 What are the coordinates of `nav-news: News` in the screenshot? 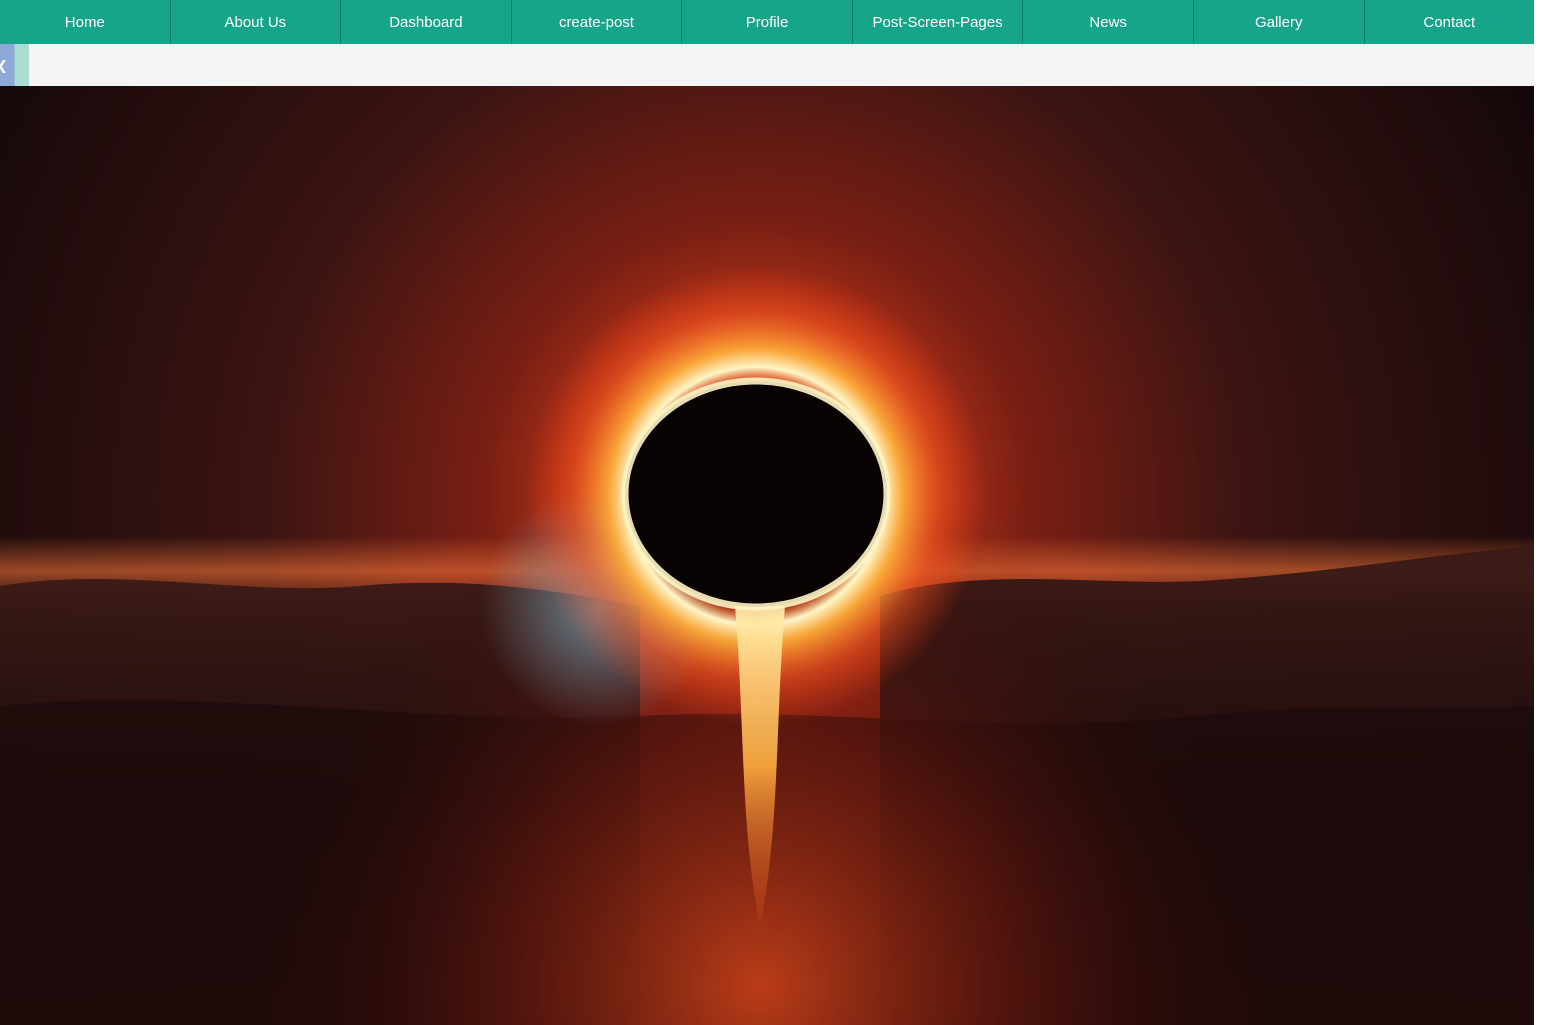 It's located at (1108, 22).